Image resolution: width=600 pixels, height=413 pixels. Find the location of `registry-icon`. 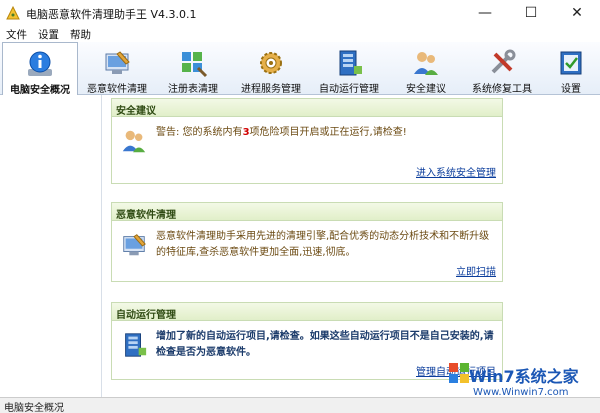

registry-icon is located at coordinates (195, 65).